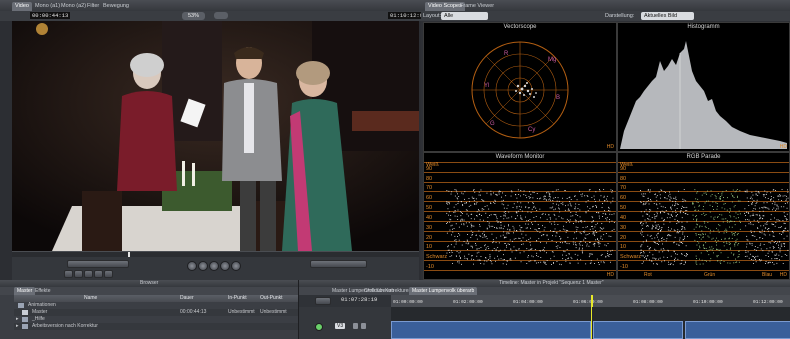 The height and width of the screenshot is (339, 790). Describe the element at coordinates (88, 274) in the screenshot. I see `viewer-mark-in-button` at that location.